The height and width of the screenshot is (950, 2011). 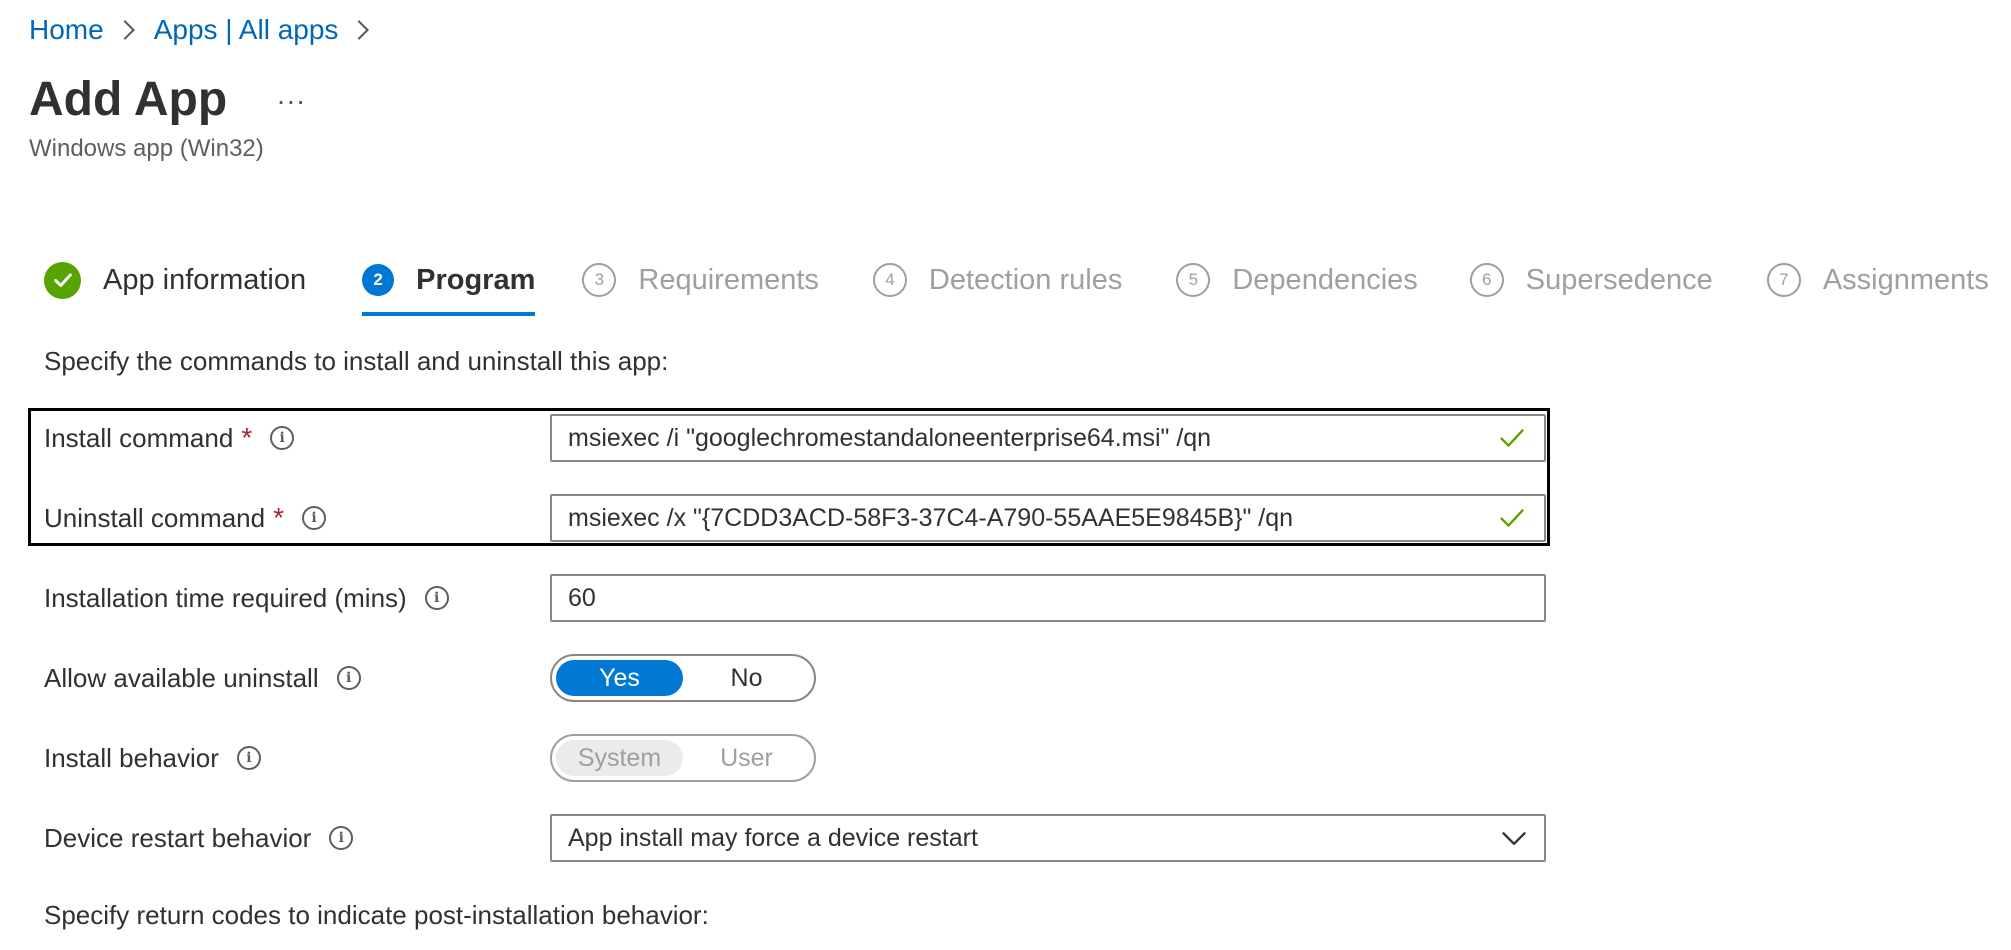 What do you see at coordinates (1048, 598) in the screenshot?
I see `install-time-input: 60` at bounding box center [1048, 598].